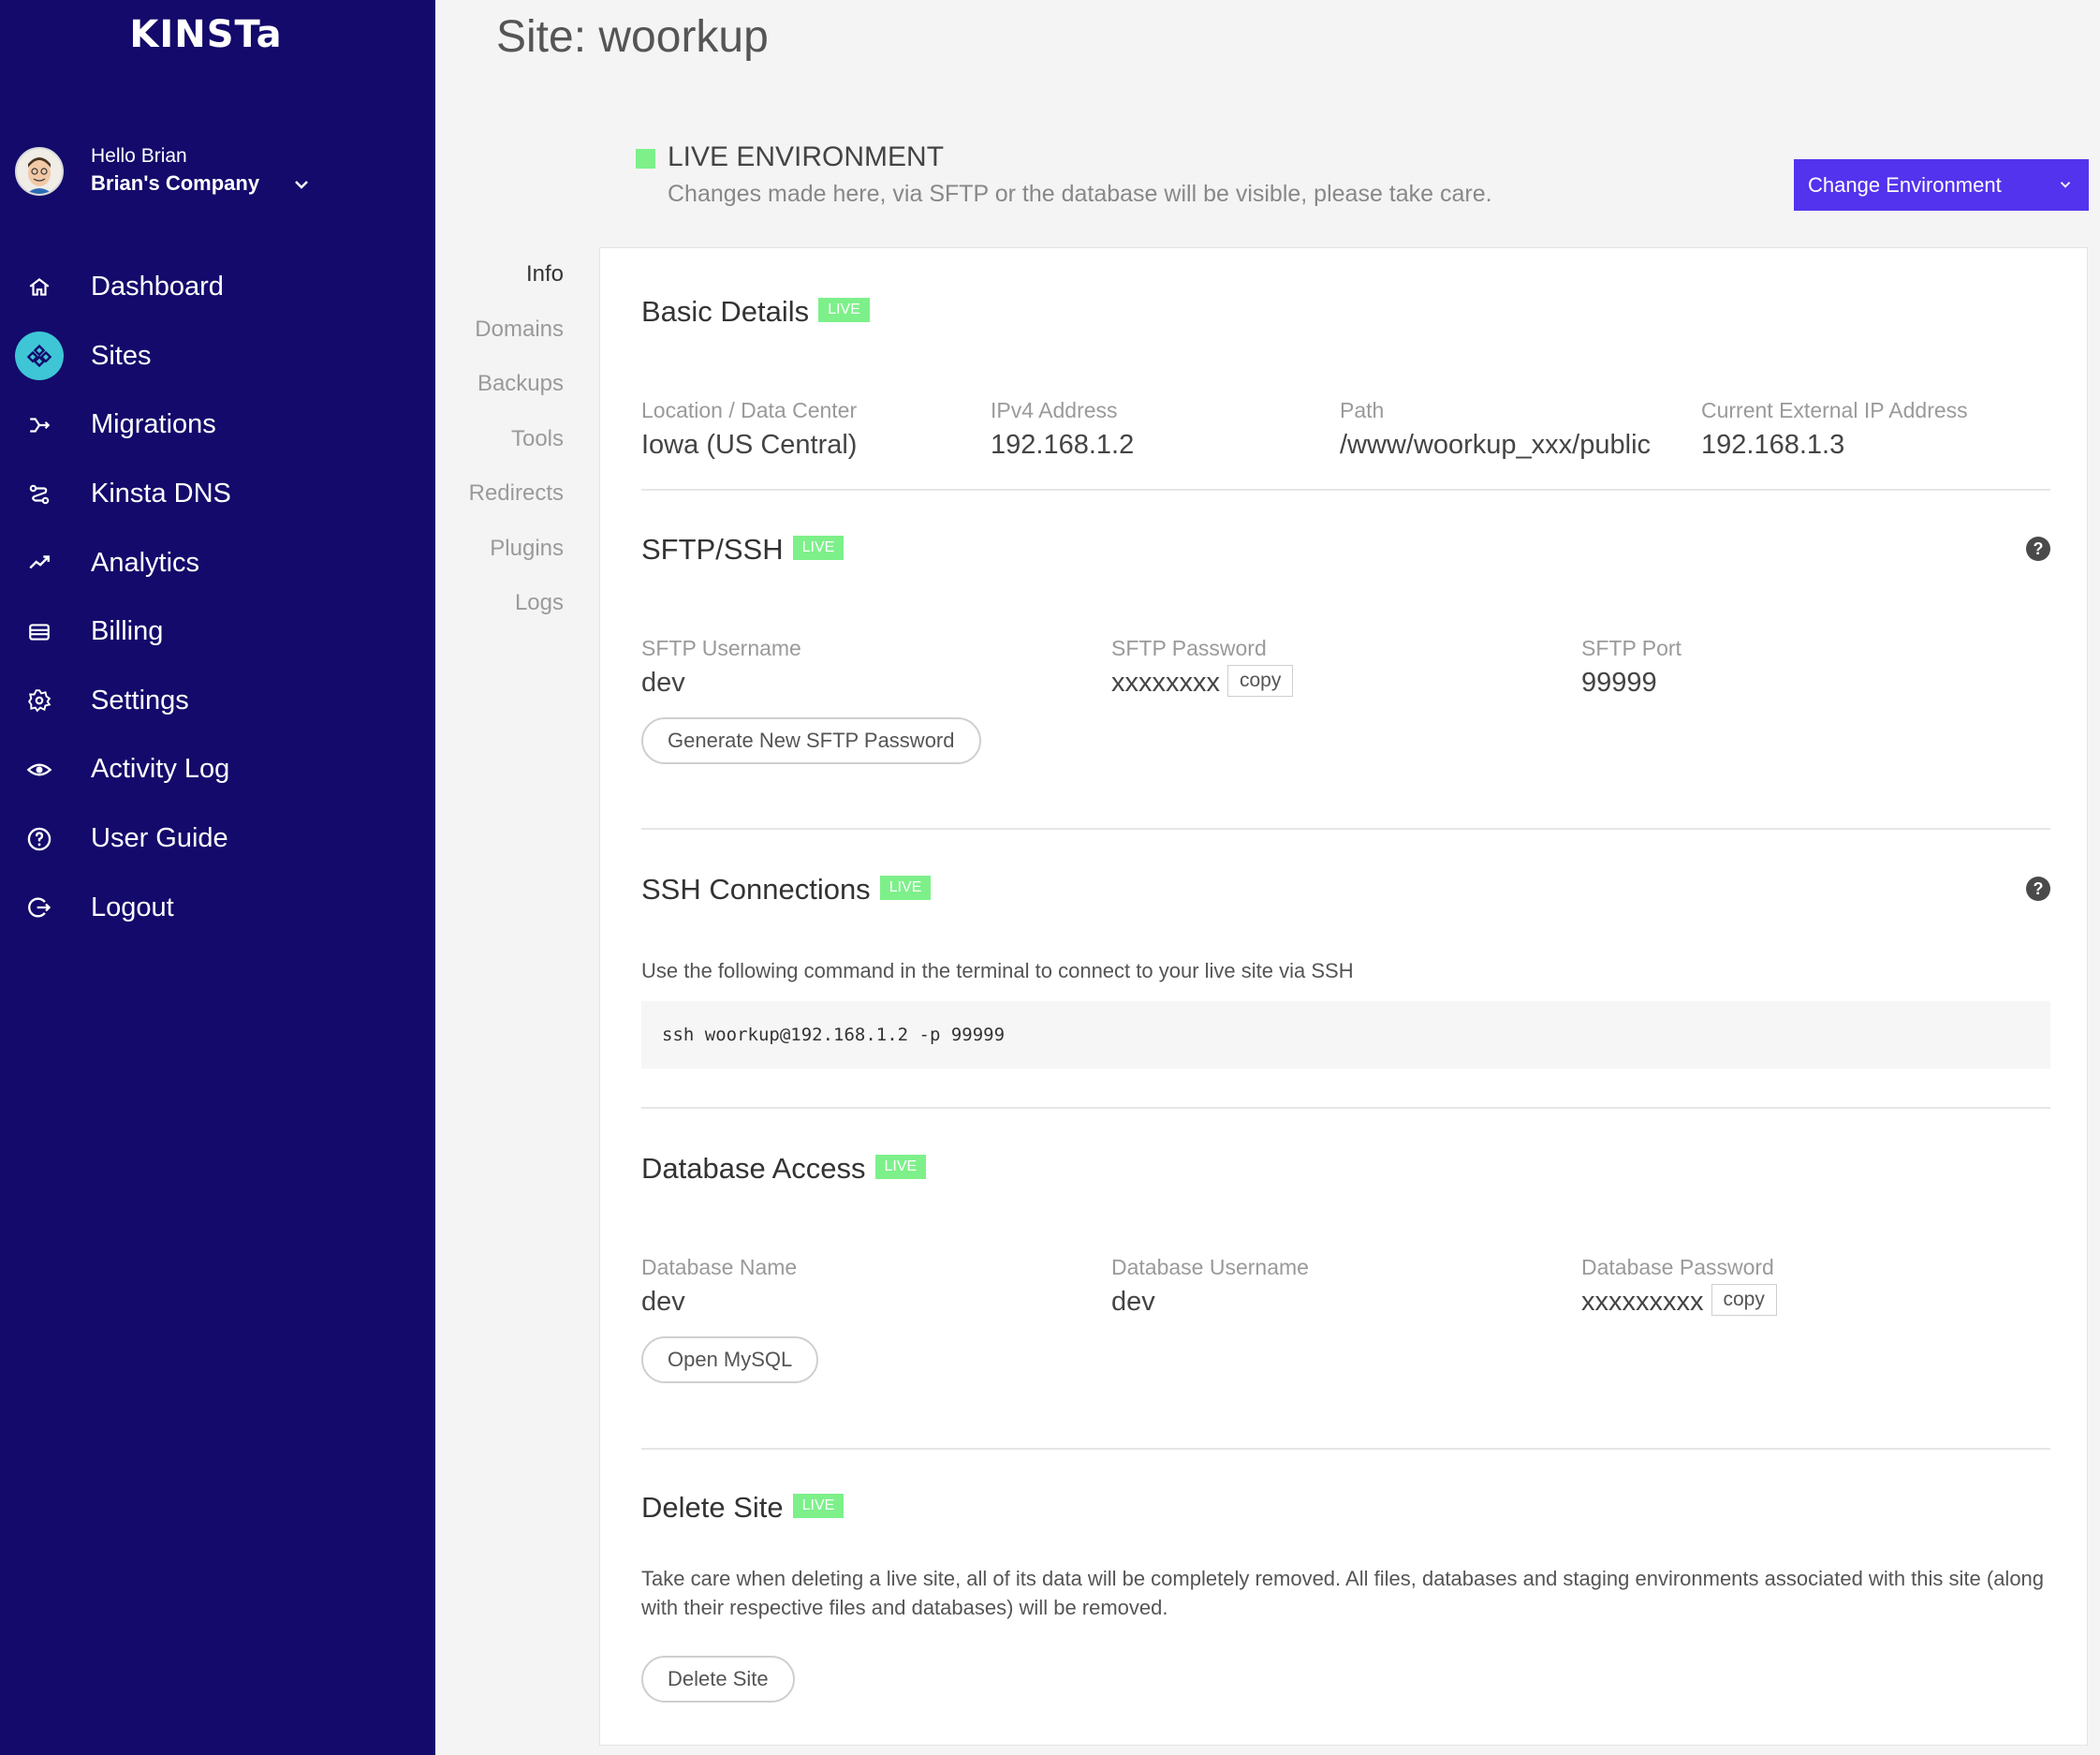  Describe the element at coordinates (217, 562) in the screenshot. I see `nav-item-analytics: Analytics` at that location.